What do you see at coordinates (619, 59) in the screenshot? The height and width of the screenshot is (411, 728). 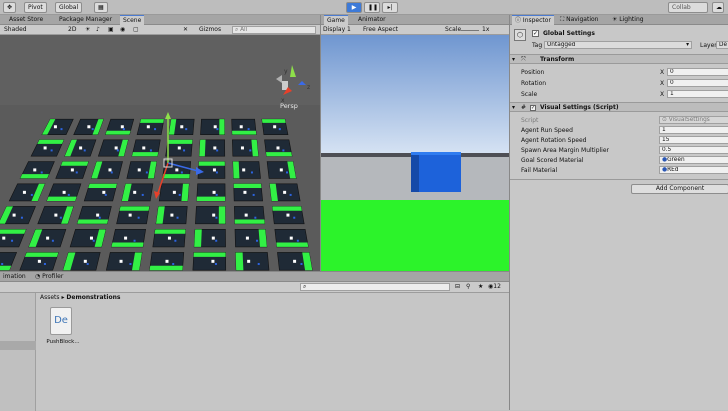 I see `transform-header: ▾ ⤧ Transform` at bounding box center [619, 59].